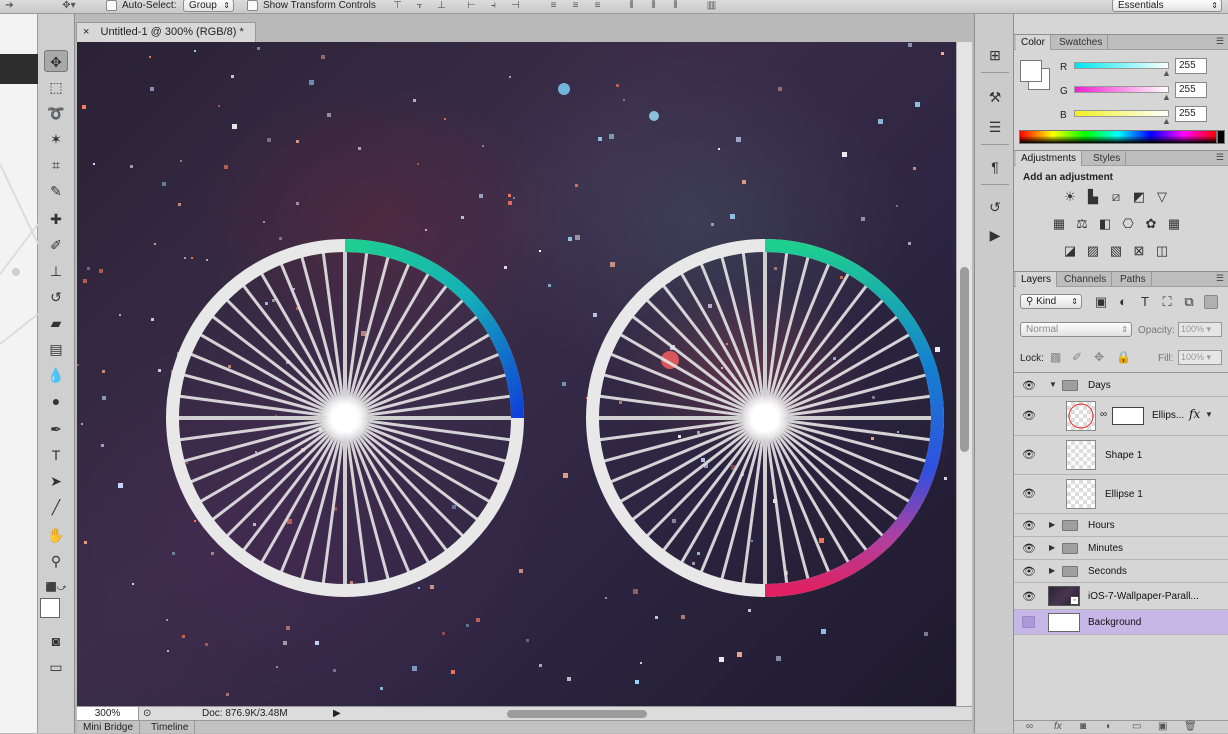 This screenshot has height=734, width=1228. Describe the element at coordinates (1037, 279) in the screenshot. I see `tab-layers: Layers` at that location.